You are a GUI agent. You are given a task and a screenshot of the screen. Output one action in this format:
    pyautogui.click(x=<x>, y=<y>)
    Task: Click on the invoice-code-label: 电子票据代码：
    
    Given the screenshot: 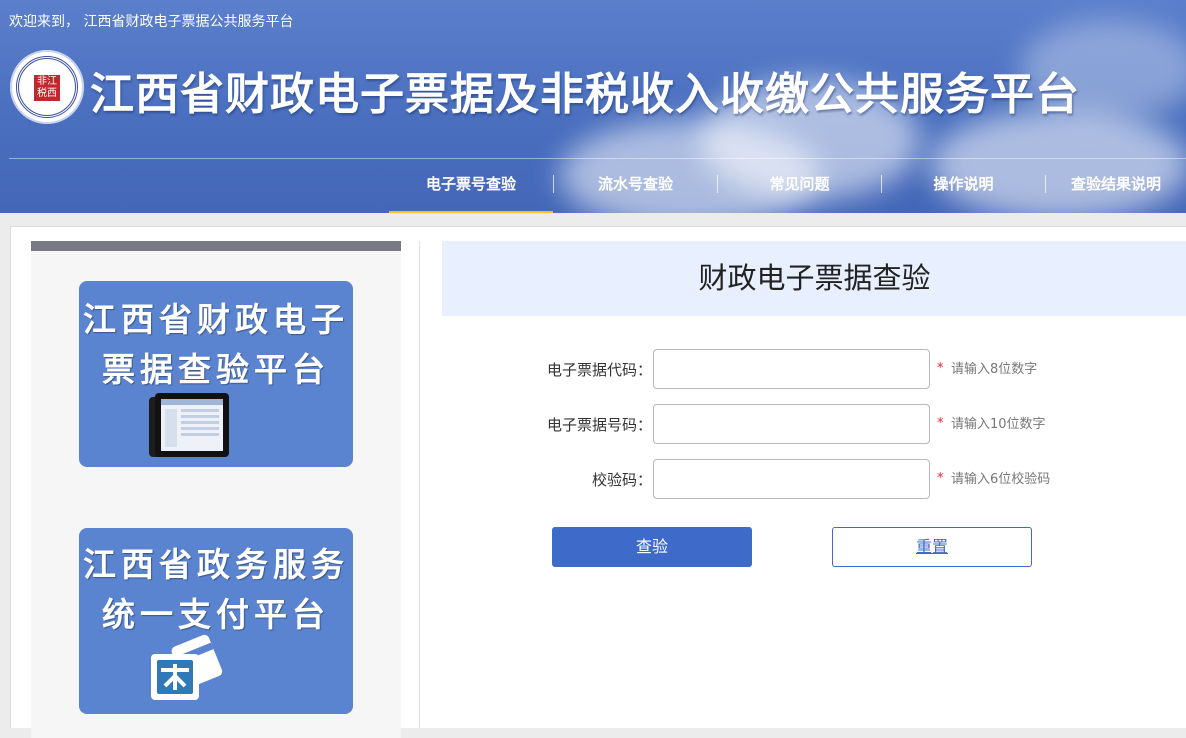 What is the action you would take?
    pyautogui.click(x=599, y=370)
    